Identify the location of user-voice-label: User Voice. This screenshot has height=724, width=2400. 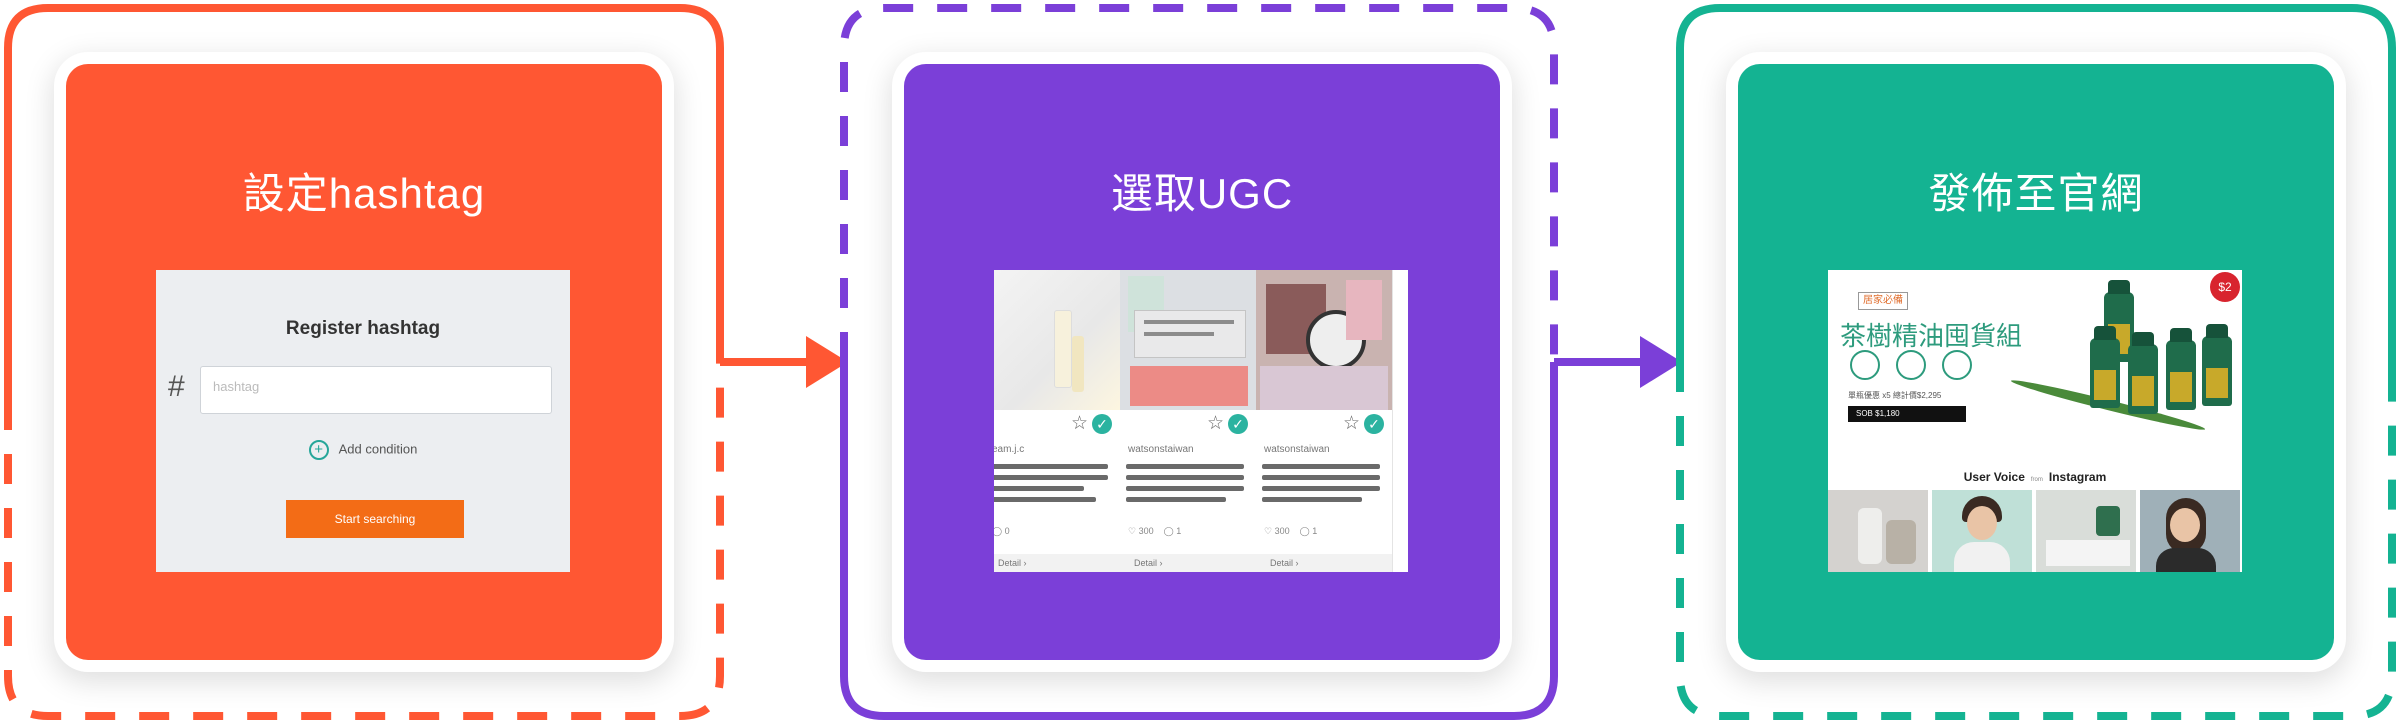
(1994, 477).